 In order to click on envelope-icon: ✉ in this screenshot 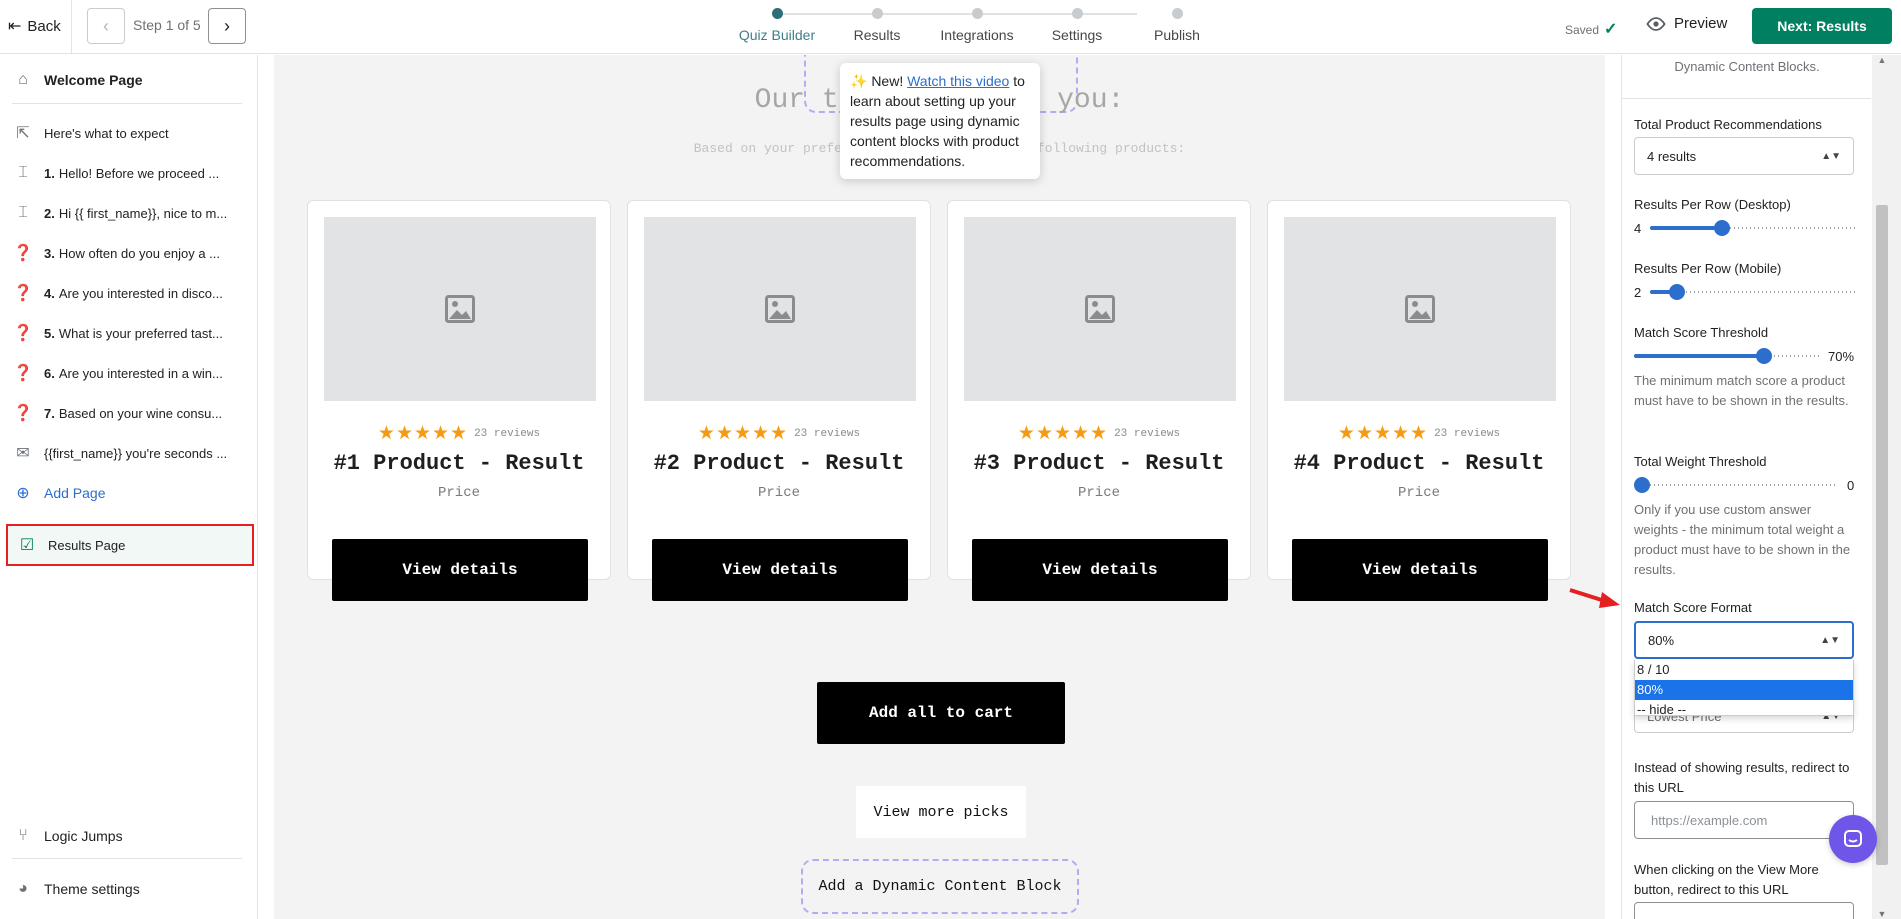, I will do `click(23, 453)`.